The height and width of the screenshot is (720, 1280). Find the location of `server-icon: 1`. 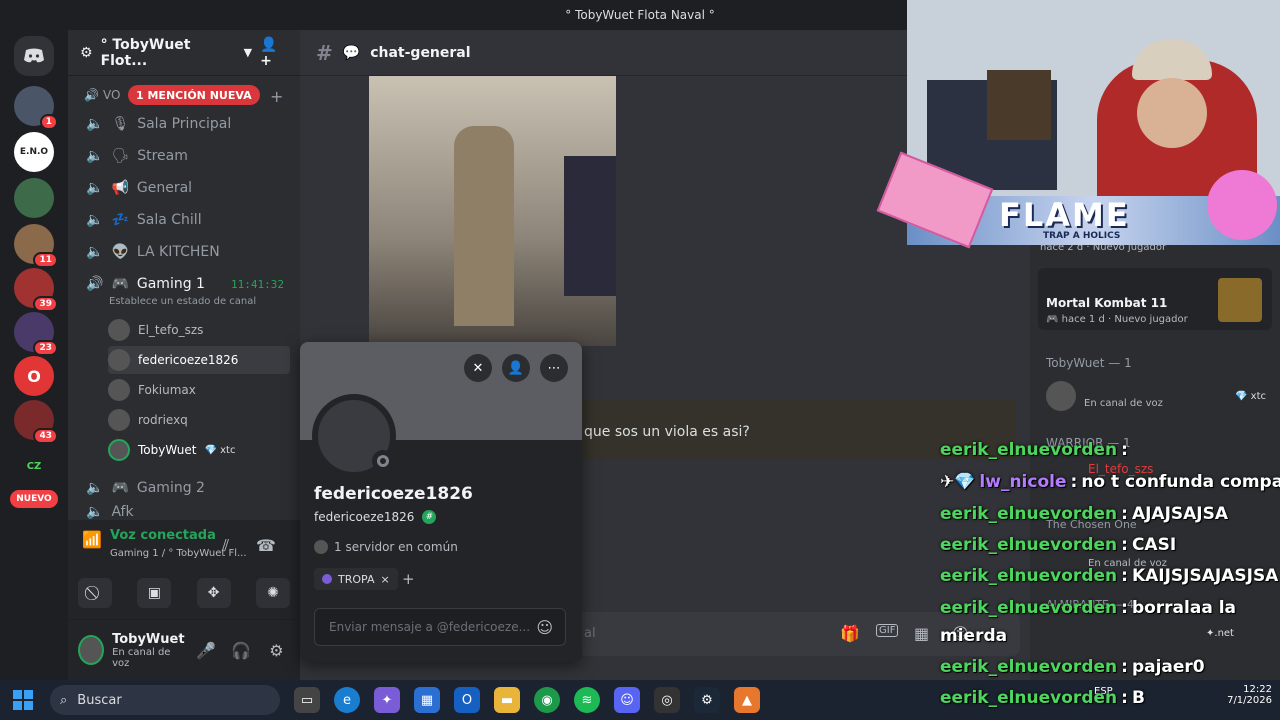

server-icon: 1 is located at coordinates (36, 108).